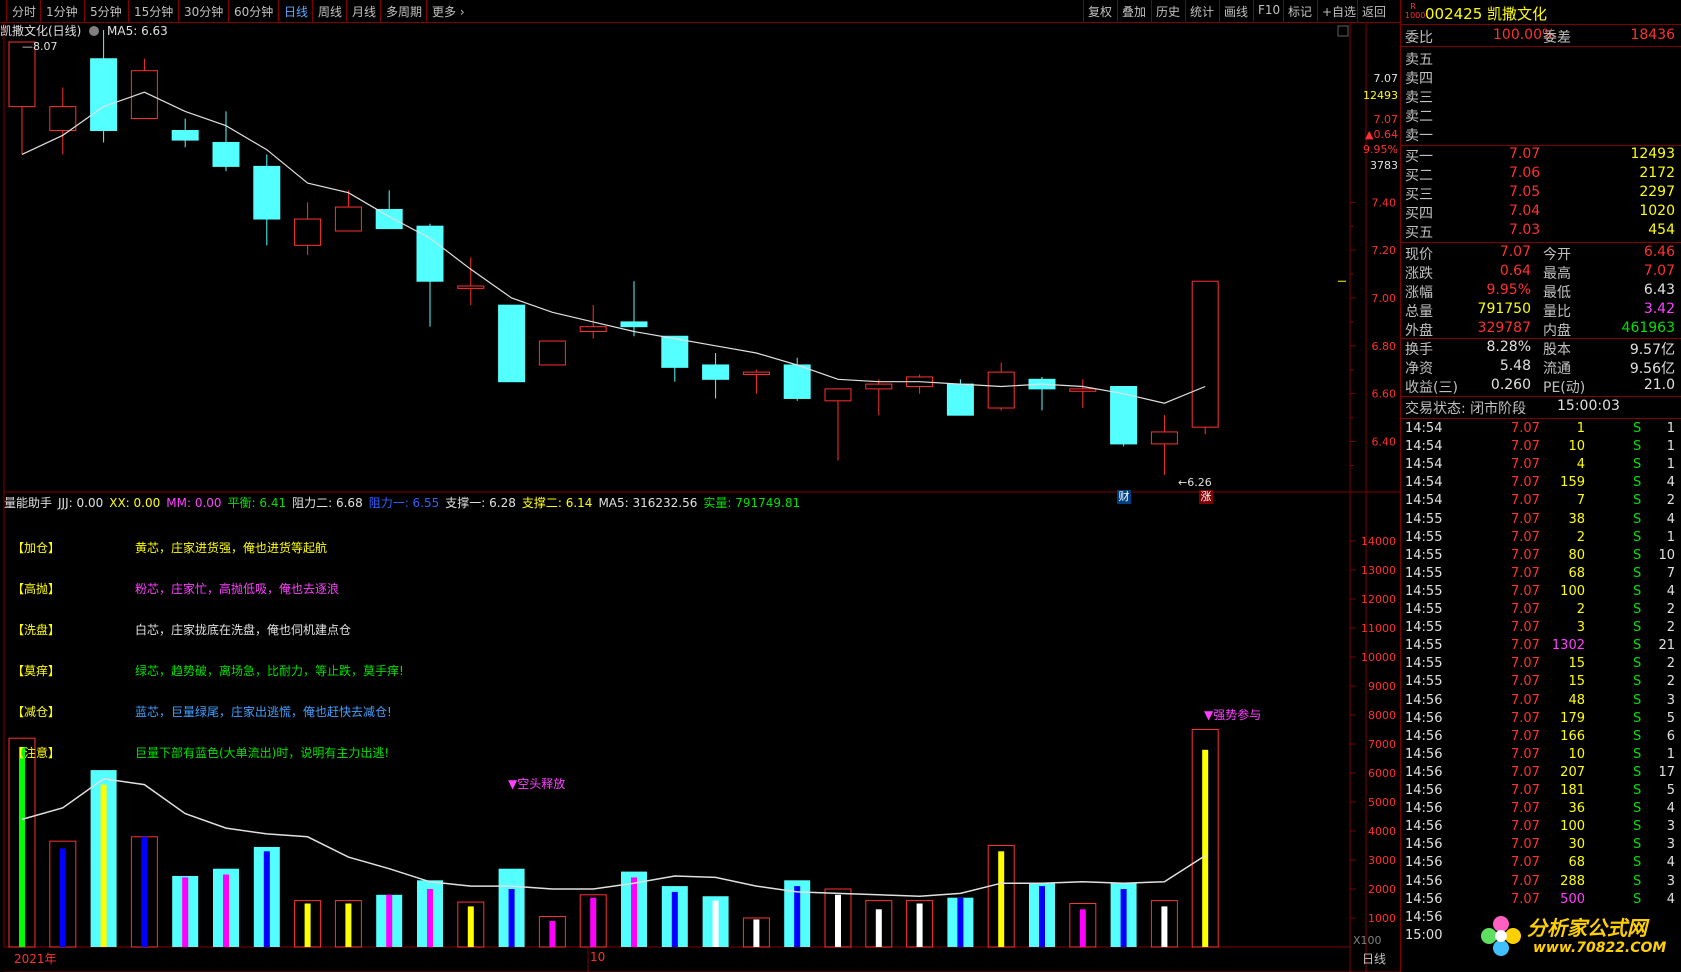 The width and height of the screenshot is (1681, 972). What do you see at coordinates (1134, 11) in the screenshot?
I see `tool-button-1: 叠加` at bounding box center [1134, 11].